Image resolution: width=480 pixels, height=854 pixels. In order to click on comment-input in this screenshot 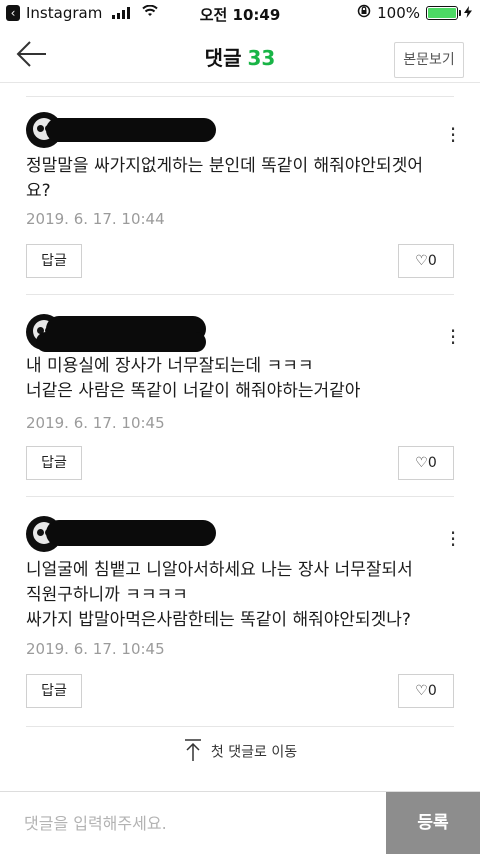, I will do `click(193, 823)`.